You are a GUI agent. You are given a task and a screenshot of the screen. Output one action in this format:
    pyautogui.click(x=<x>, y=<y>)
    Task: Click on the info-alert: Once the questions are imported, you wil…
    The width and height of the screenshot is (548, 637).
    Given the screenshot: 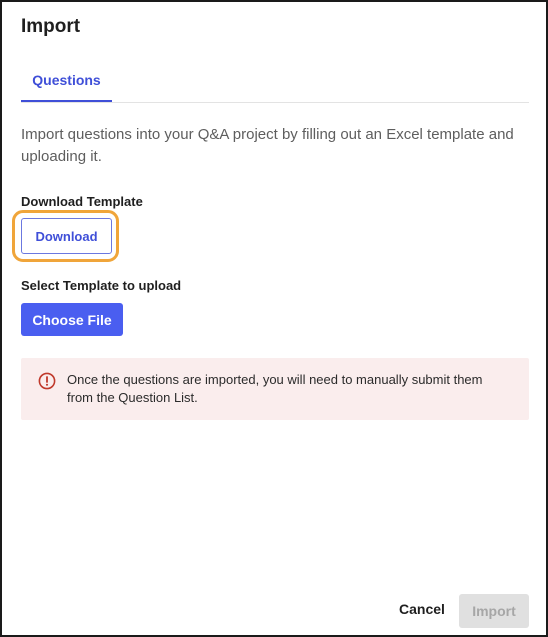 What is the action you would take?
    pyautogui.click(x=275, y=389)
    